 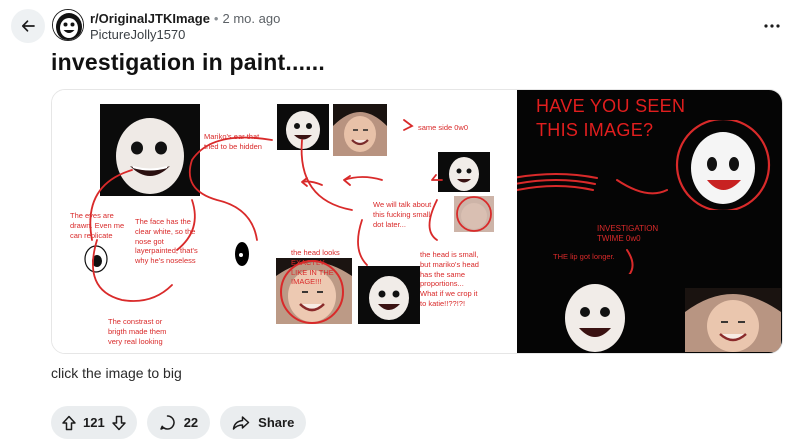 I want to click on post-action-bar: 121 22 Share, so click(x=179, y=422).